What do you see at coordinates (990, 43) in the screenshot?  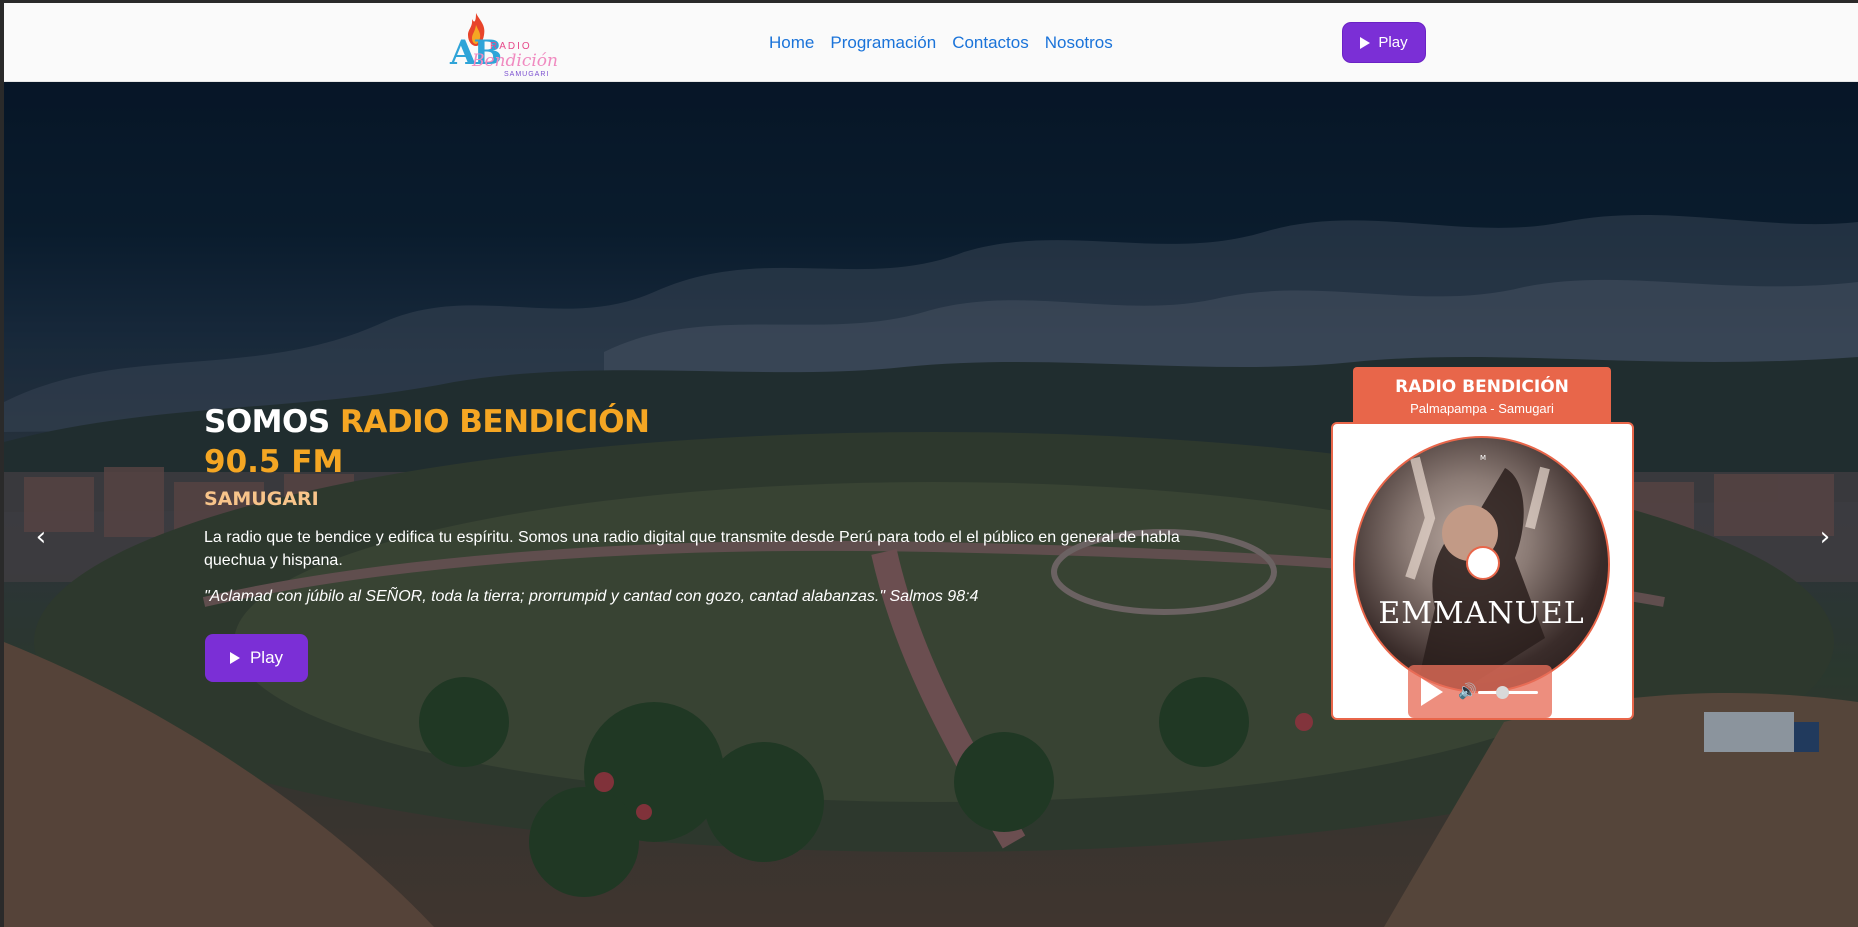 I see `nav-link-contactos: Contactos` at bounding box center [990, 43].